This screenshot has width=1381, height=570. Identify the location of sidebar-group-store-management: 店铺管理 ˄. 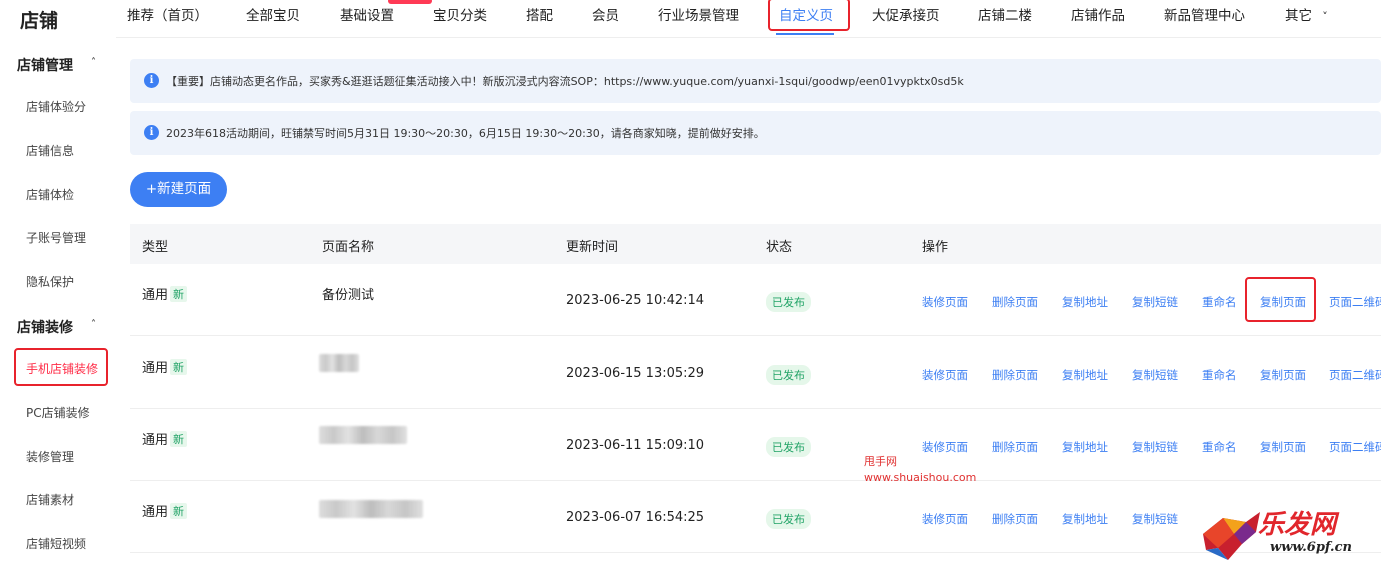
(56, 65).